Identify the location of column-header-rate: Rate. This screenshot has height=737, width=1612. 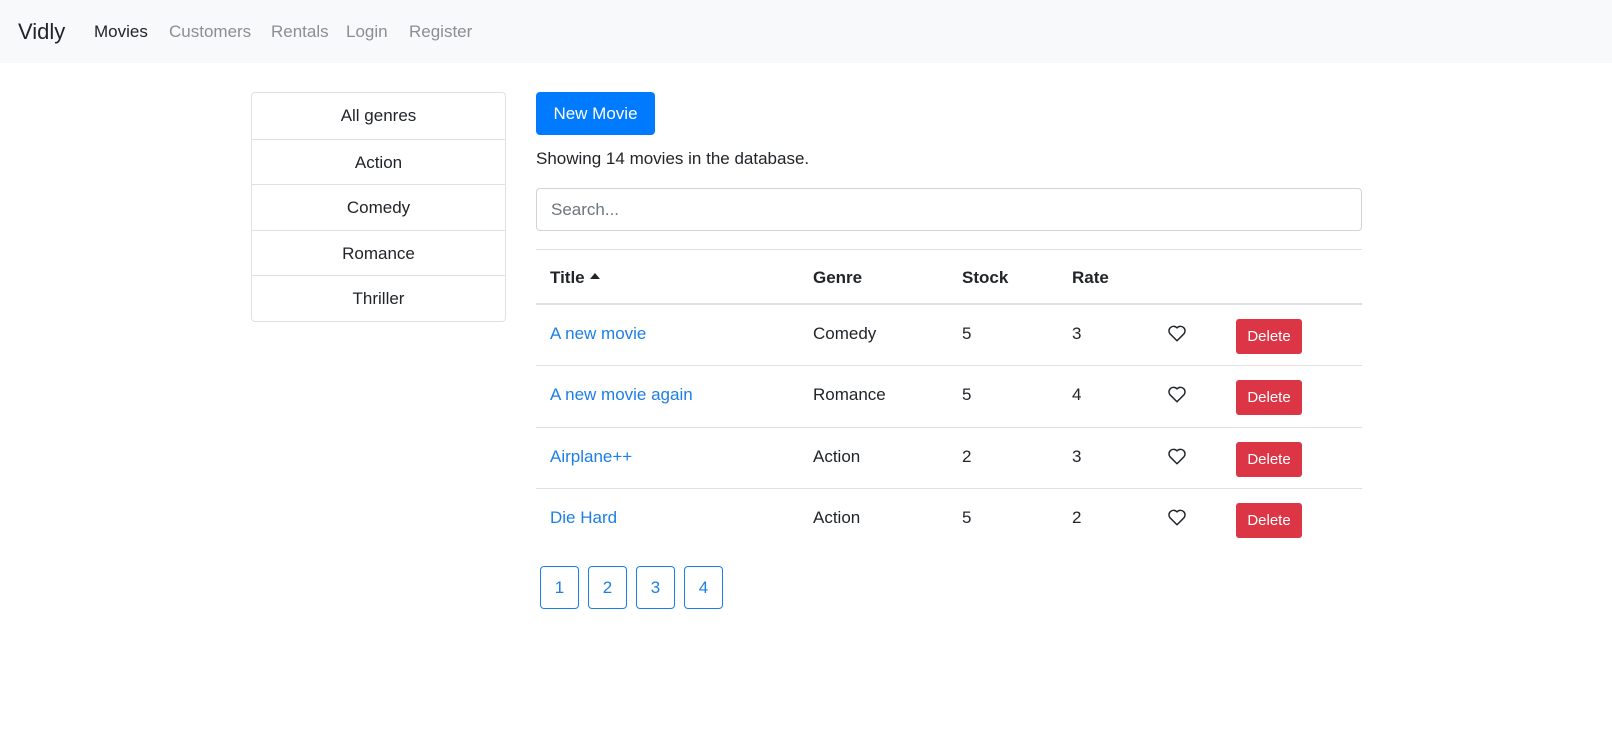
(1090, 278).